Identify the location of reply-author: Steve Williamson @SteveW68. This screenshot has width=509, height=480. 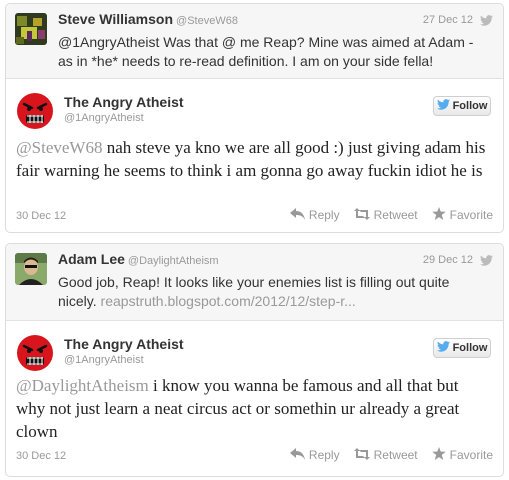
(148, 19).